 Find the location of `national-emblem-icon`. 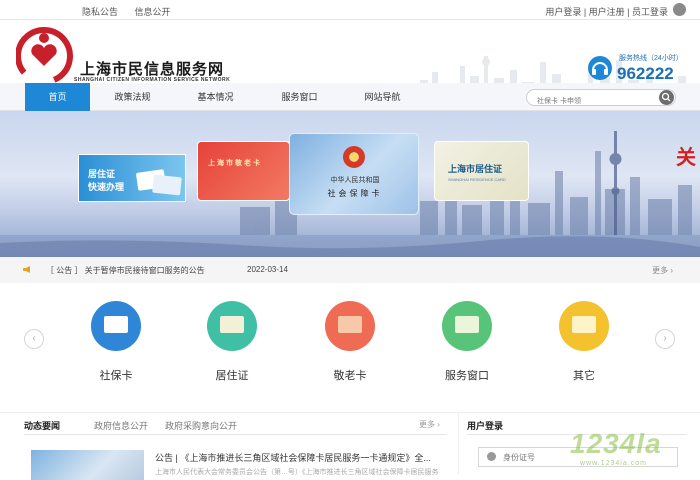

national-emblem-icon is located at coordinates (354, 157).